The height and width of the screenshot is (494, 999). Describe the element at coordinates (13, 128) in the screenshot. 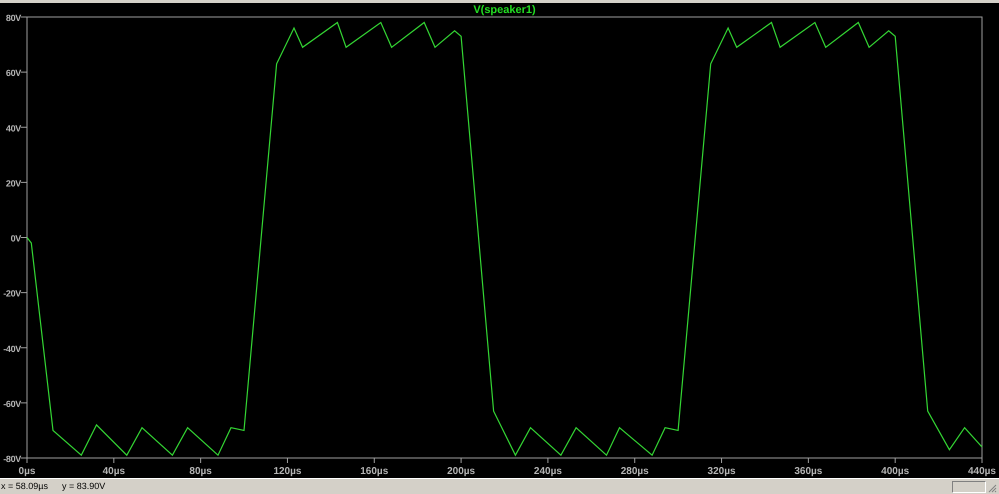

I see `y-tick-label: 40V` at that location.